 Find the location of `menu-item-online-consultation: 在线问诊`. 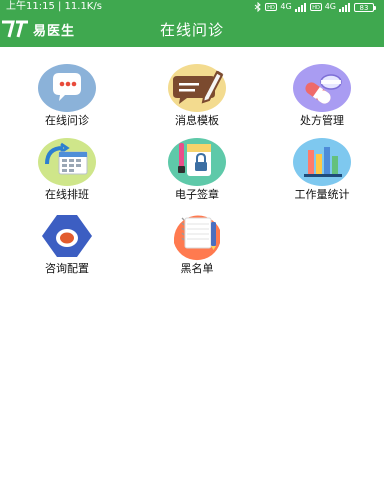

menu-item-online-consultation: 在线问诊 is located at coordinates (67, 99).